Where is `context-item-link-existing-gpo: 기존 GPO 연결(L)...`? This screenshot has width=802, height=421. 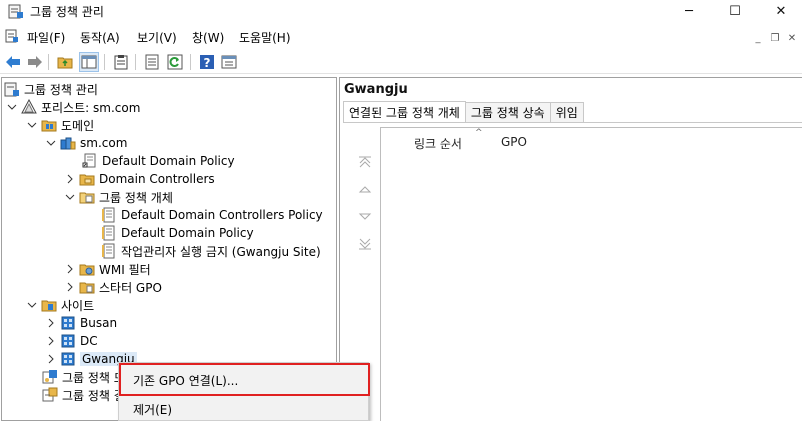
context-item-link-existing-gpo: 기존 GPO 연결(L)... is located at coordinates (185, 380).